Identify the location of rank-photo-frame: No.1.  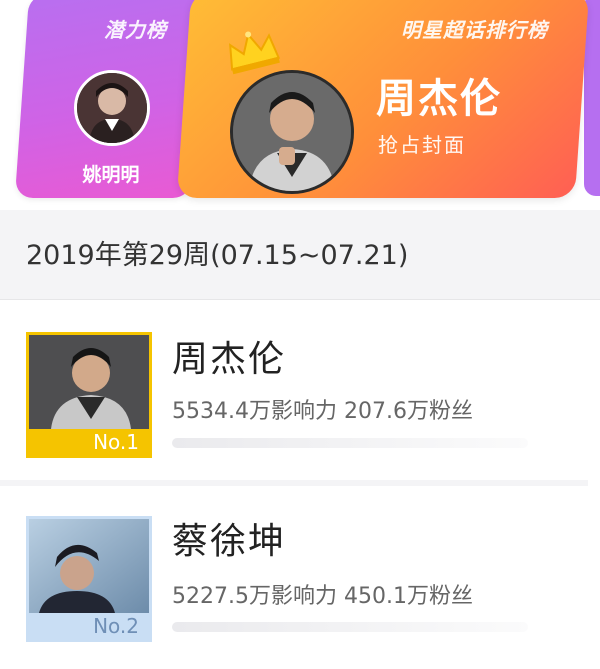
(89, 395).